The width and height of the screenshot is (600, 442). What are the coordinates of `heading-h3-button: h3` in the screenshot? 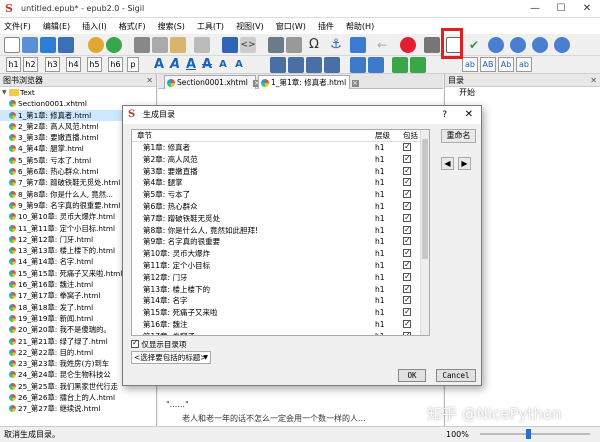 It's located at (52, 64).